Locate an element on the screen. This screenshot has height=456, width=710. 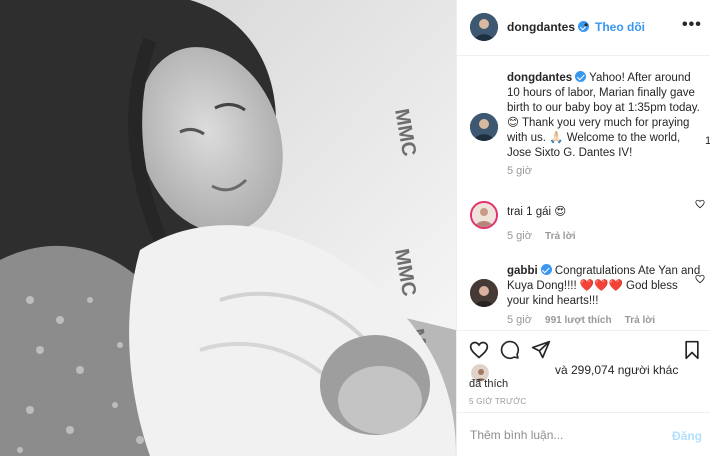
likes-suffix: đã thích is located at coordinates (489, 384).